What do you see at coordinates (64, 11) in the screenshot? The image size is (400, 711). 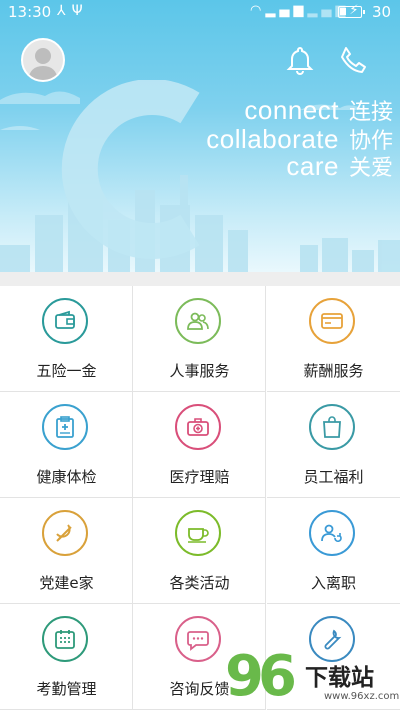 I see `network-icon: ⅄` at bounding box center [64, 11].